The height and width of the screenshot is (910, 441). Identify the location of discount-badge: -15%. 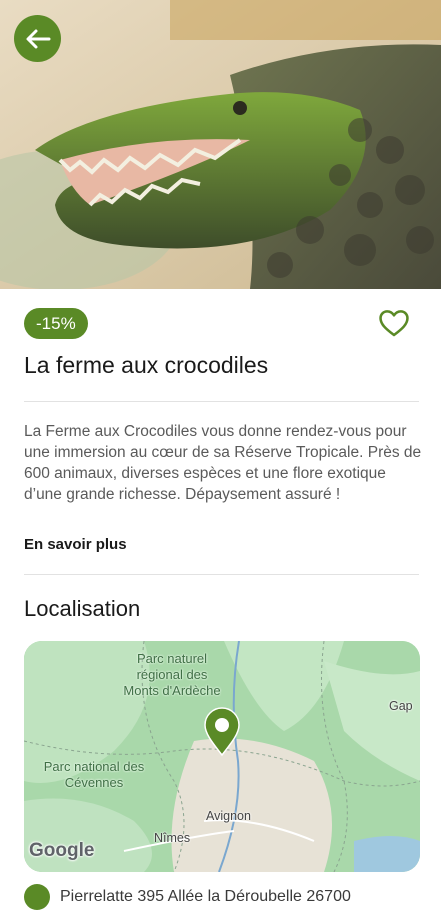
(56, 323).